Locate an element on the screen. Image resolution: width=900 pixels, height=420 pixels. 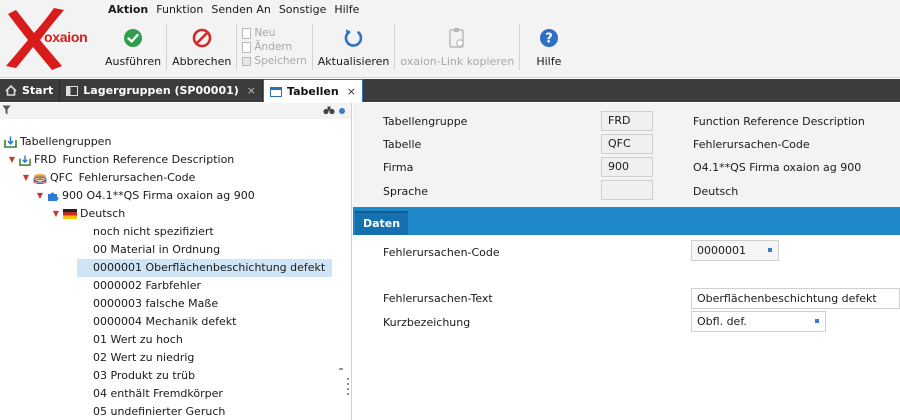
tree-item: 04 enthält Fremdkörper is located at coordinates (158, 394).